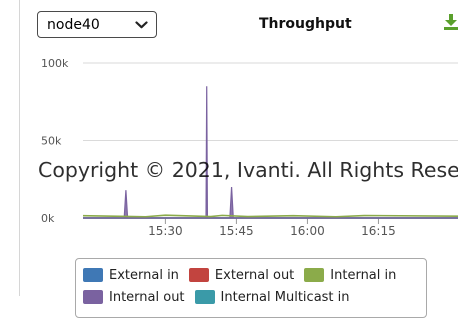  I want to click on y-axis-ticks: 0k 50k 100k, so click(55, 141).